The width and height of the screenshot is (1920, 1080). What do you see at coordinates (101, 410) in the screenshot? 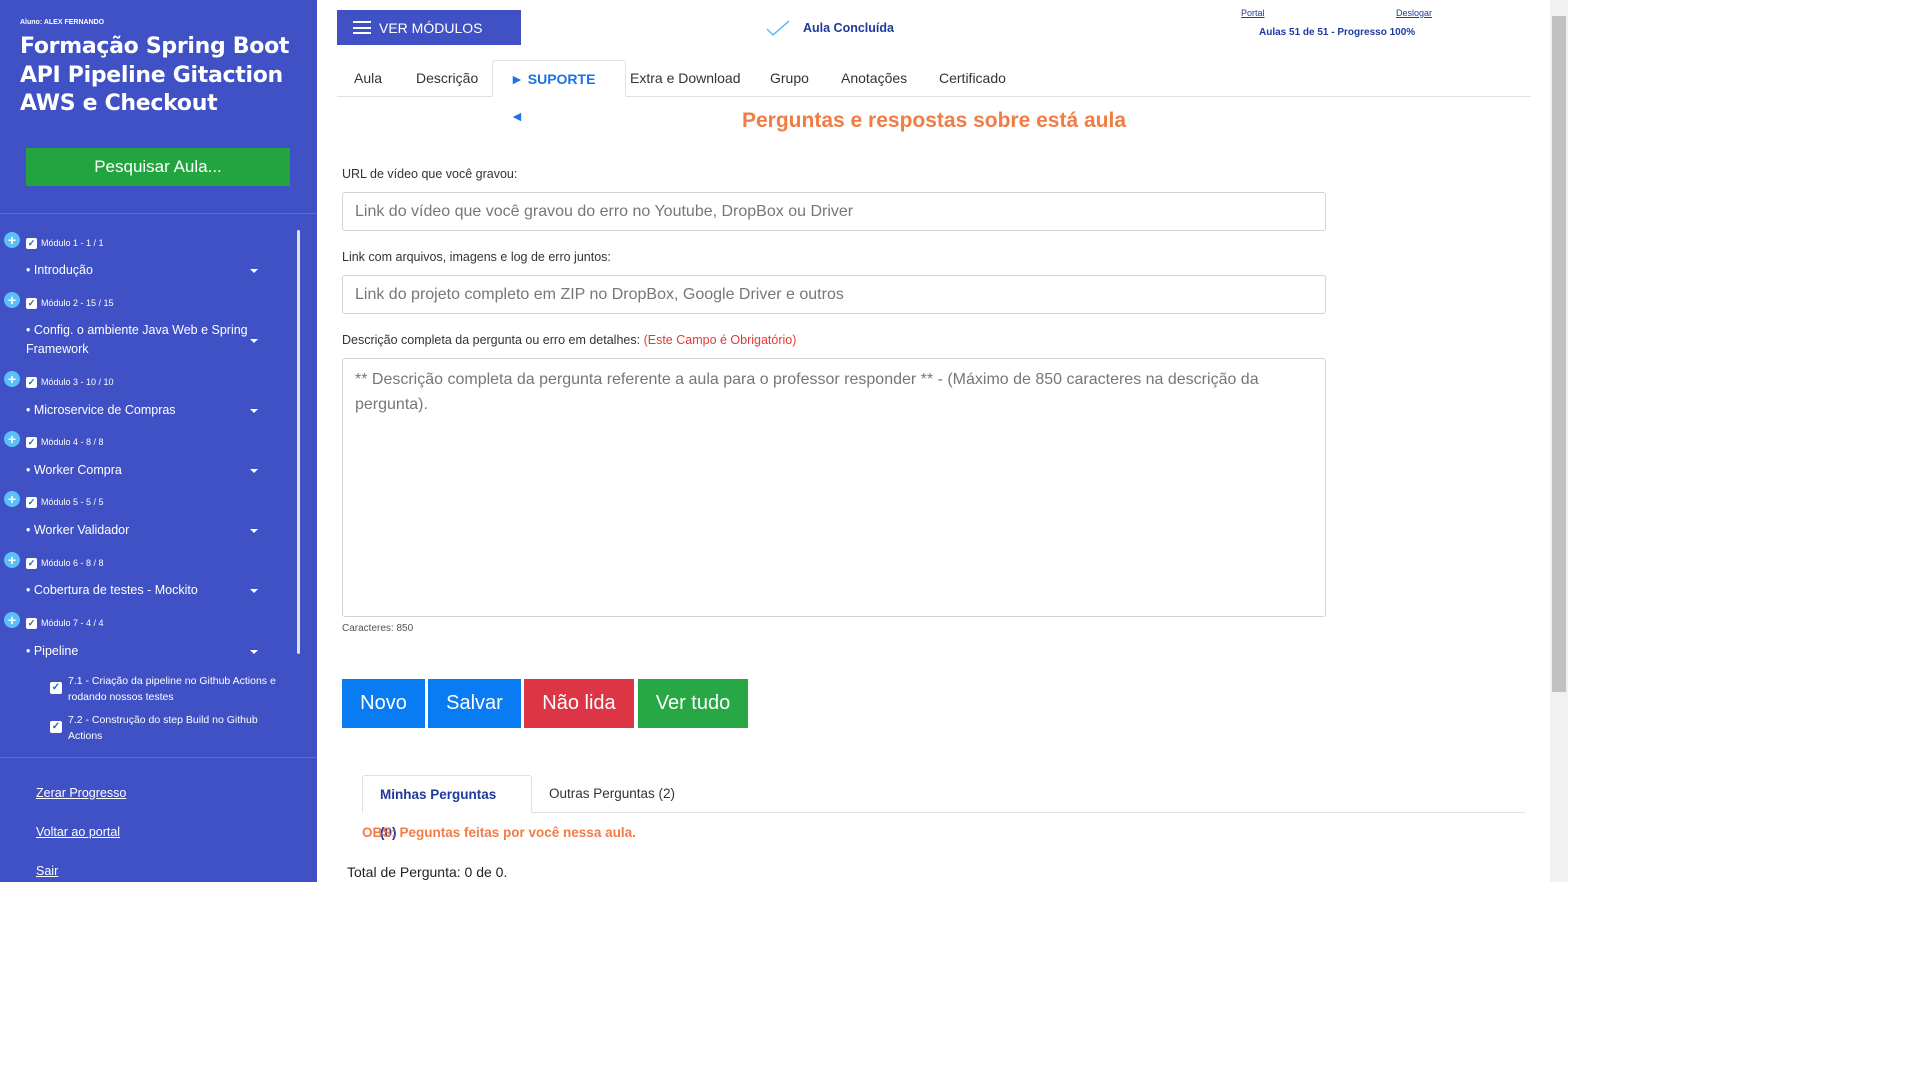
I see `module-item-label: • Microservice de Compras` at bounding box center [101, 410].